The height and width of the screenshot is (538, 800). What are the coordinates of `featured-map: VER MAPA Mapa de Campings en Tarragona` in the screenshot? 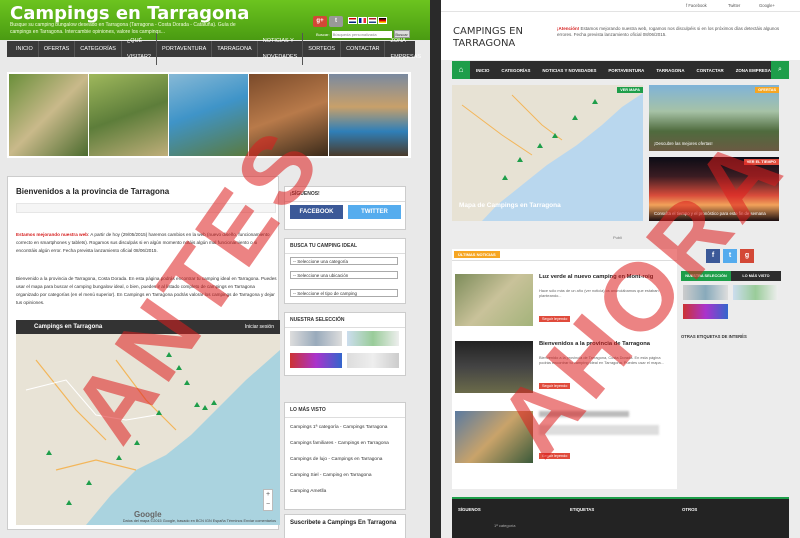 It's located at (547, 153).